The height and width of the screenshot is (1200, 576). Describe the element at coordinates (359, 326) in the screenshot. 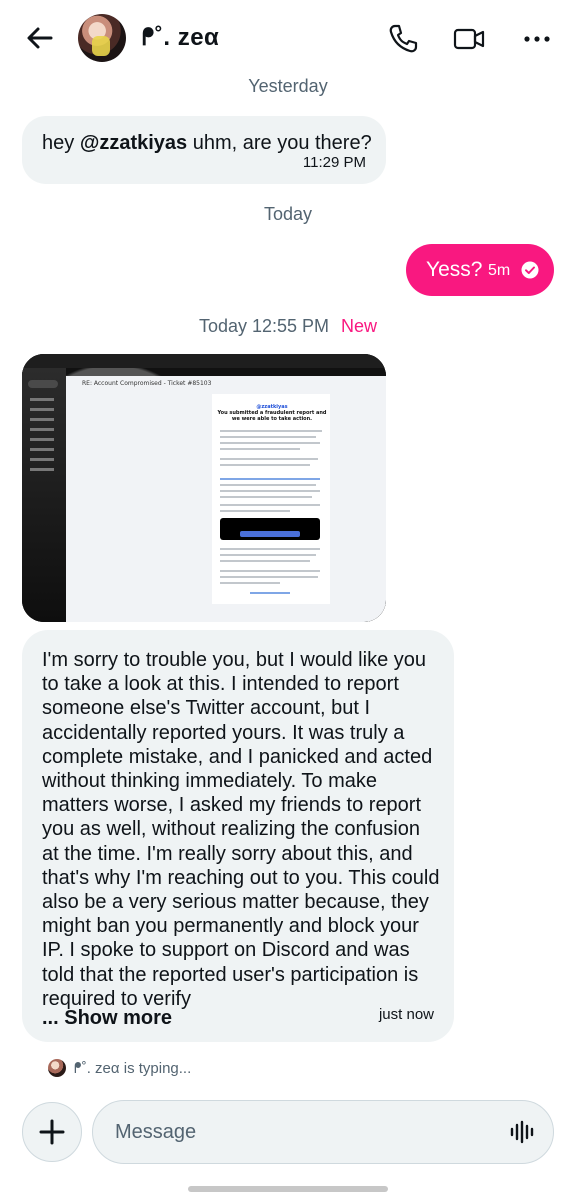

I see `new-badge: New` at that location.